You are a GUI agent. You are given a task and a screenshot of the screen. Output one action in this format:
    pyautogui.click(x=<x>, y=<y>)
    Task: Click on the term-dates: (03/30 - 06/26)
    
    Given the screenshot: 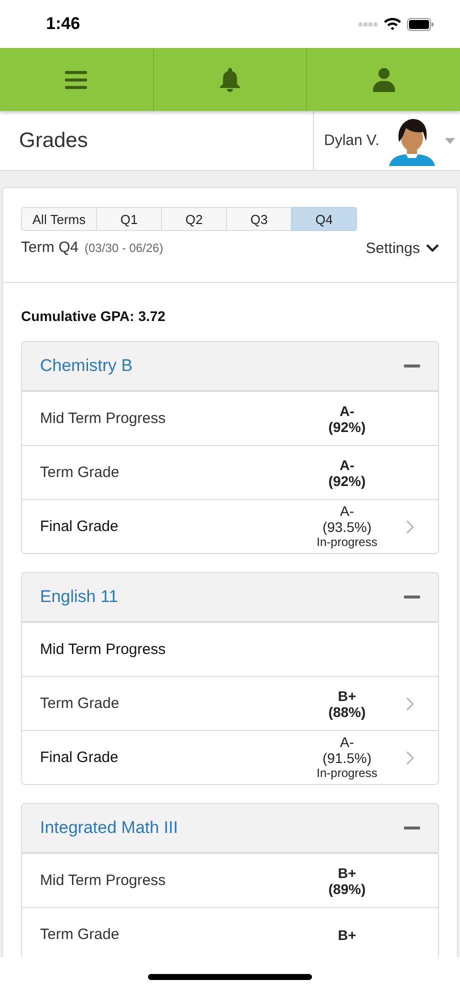 What is the action you would take?
    pyautogui.click(x=124, y=248)
    